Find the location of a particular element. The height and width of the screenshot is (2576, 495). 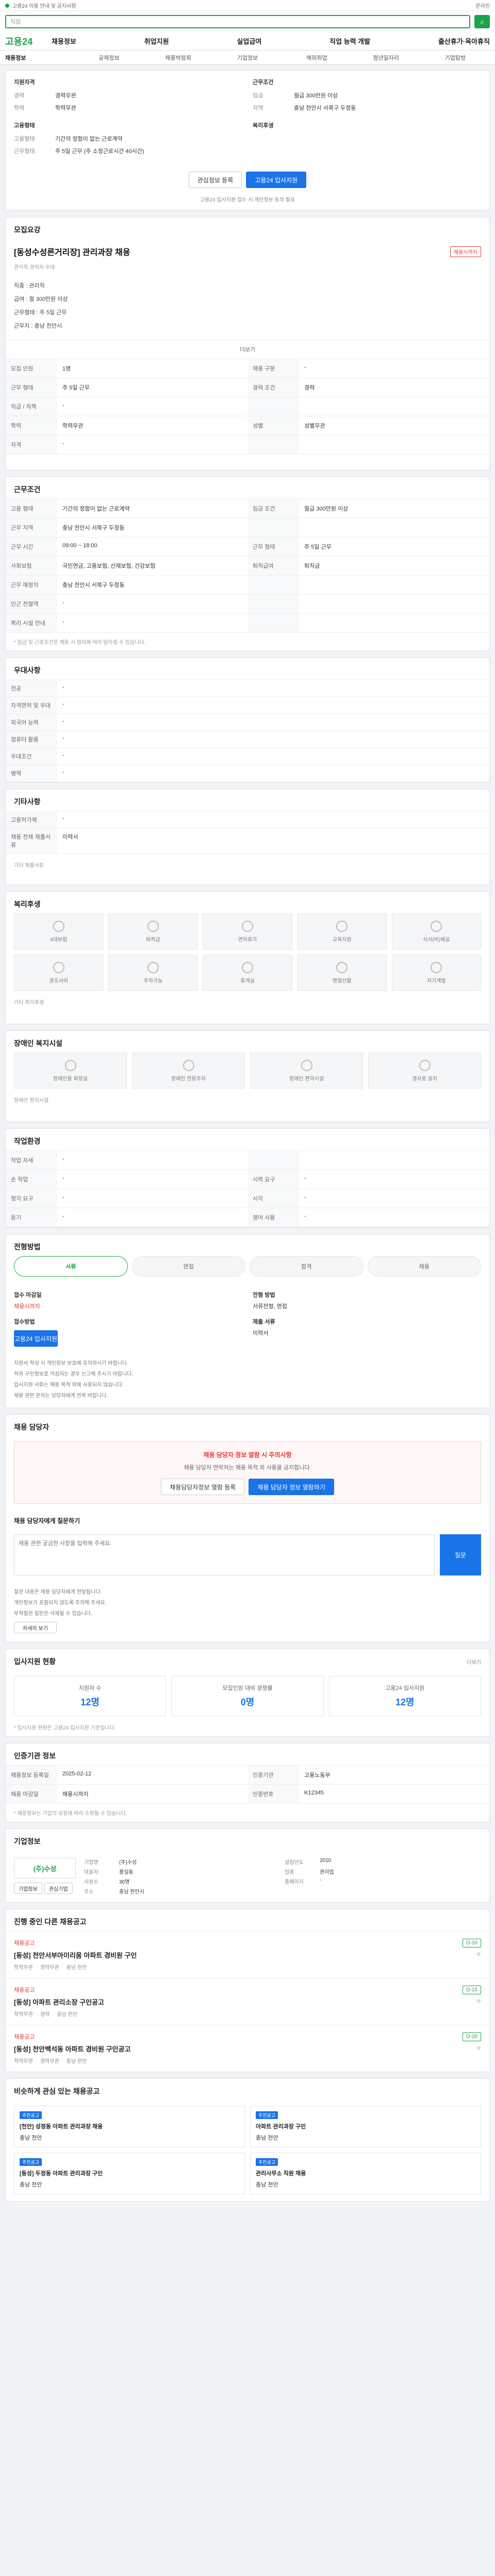

global-nav: 고용24 채용정보 취업지원 실업급여 직업 능력 개발 출산휴가·육아휴직 is located at coordinates (247, 41).